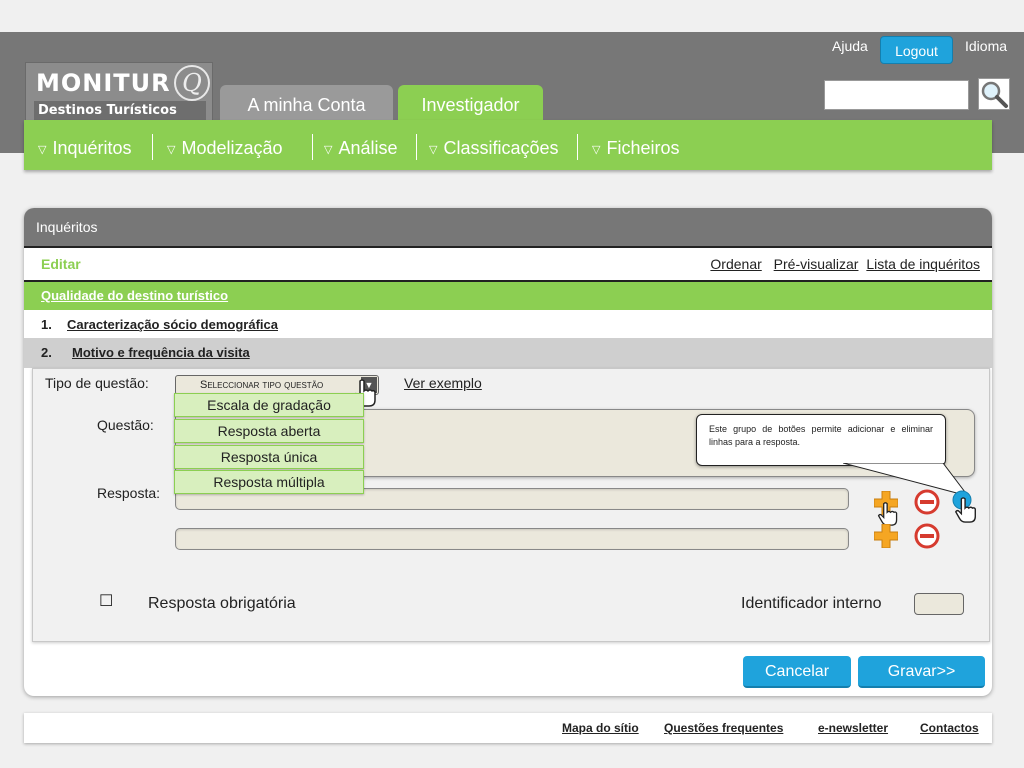  Describe the element at coordinates (916, 50) in the screenshot. I see `logout-button: Logout` at that location.